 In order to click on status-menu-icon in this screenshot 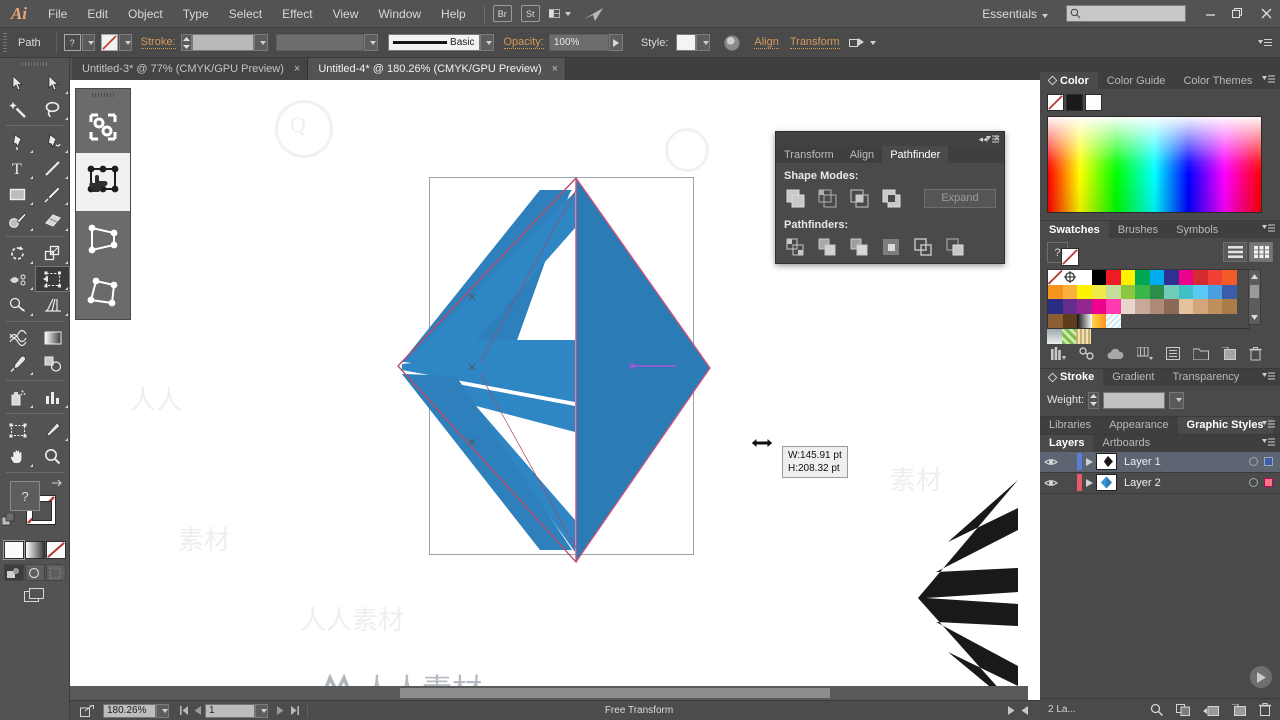, I will do `click(1025, 711)`.